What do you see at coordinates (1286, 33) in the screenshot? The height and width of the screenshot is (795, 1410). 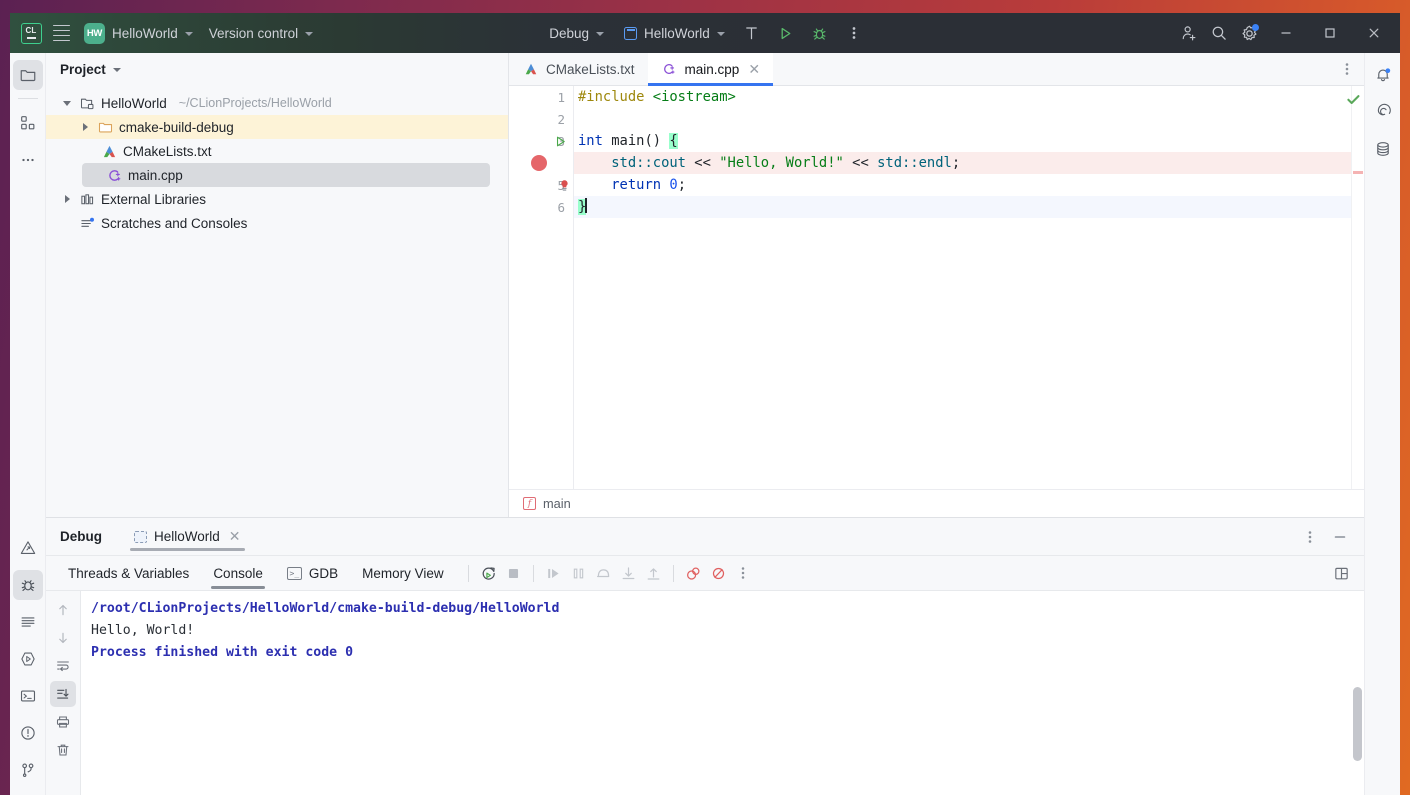 I see `window-minimize-button` at bounding box center [1286, 33].